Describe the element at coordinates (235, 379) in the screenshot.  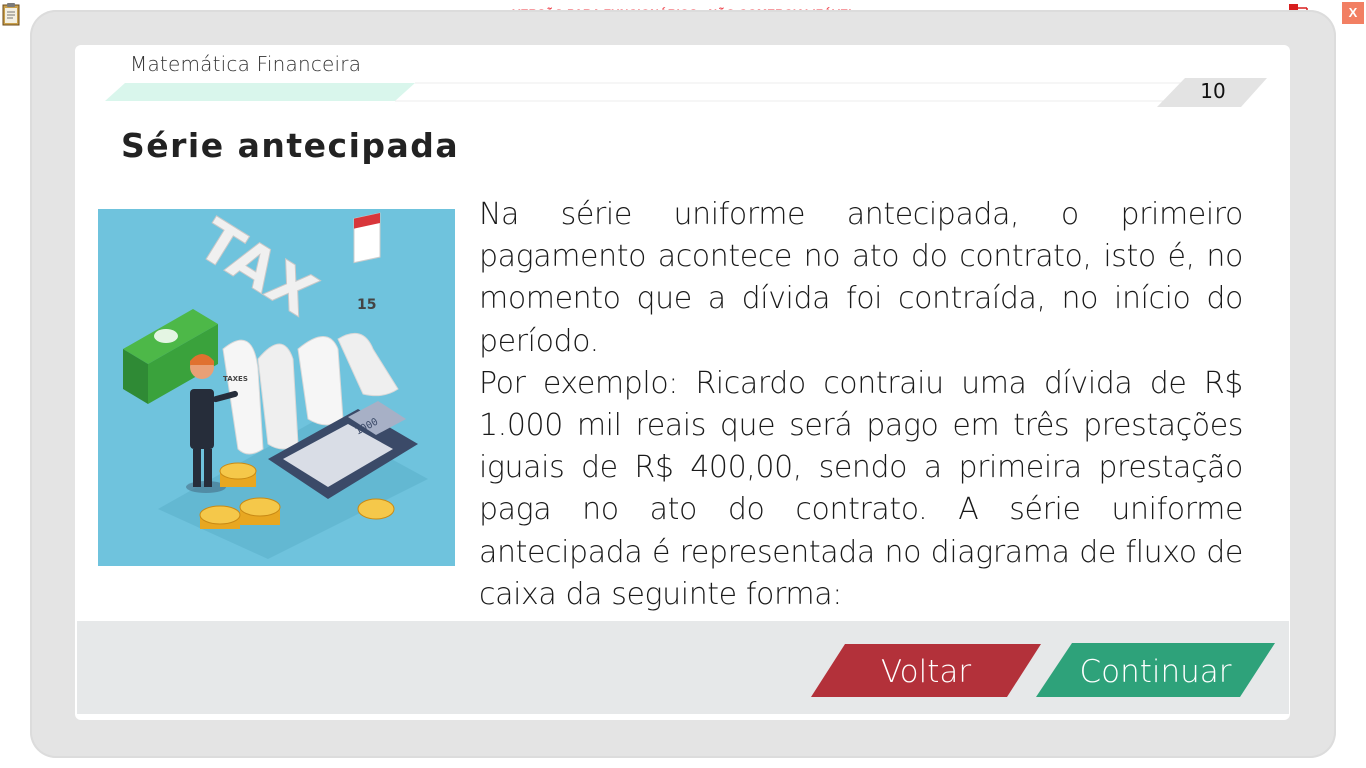
I see `receipt-label: TAXES` at that location.